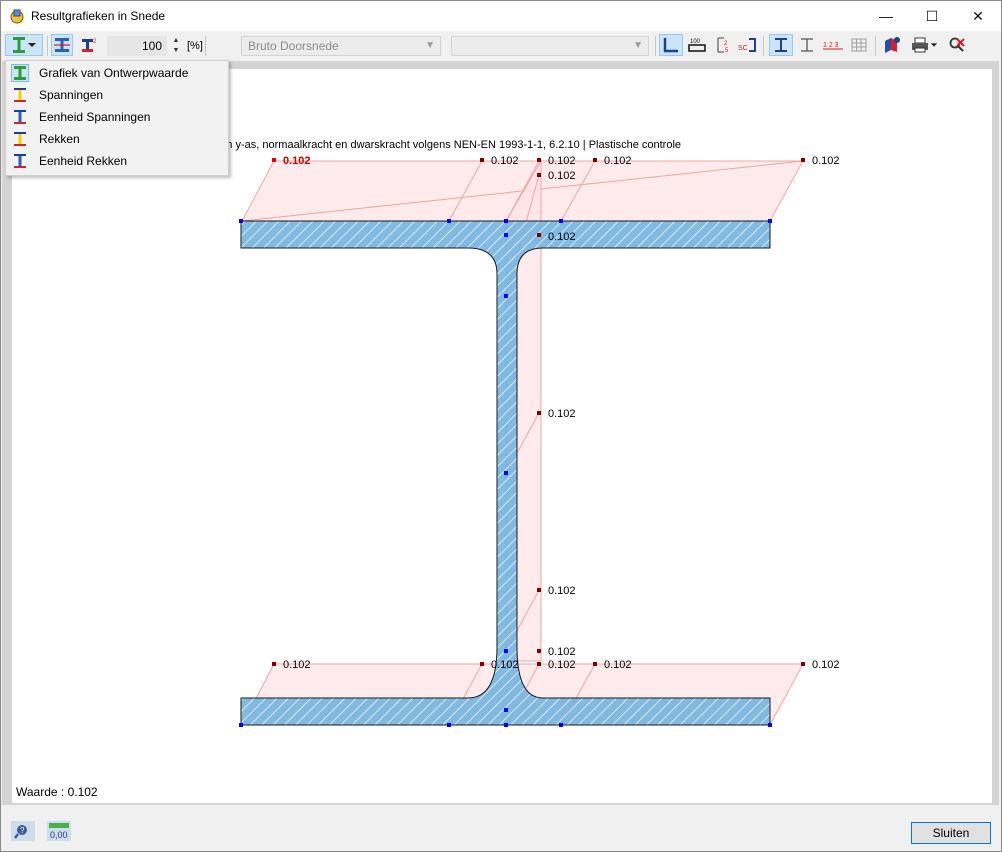  I want to click on status-value: Waarde : 0.102, so click(57, 792).